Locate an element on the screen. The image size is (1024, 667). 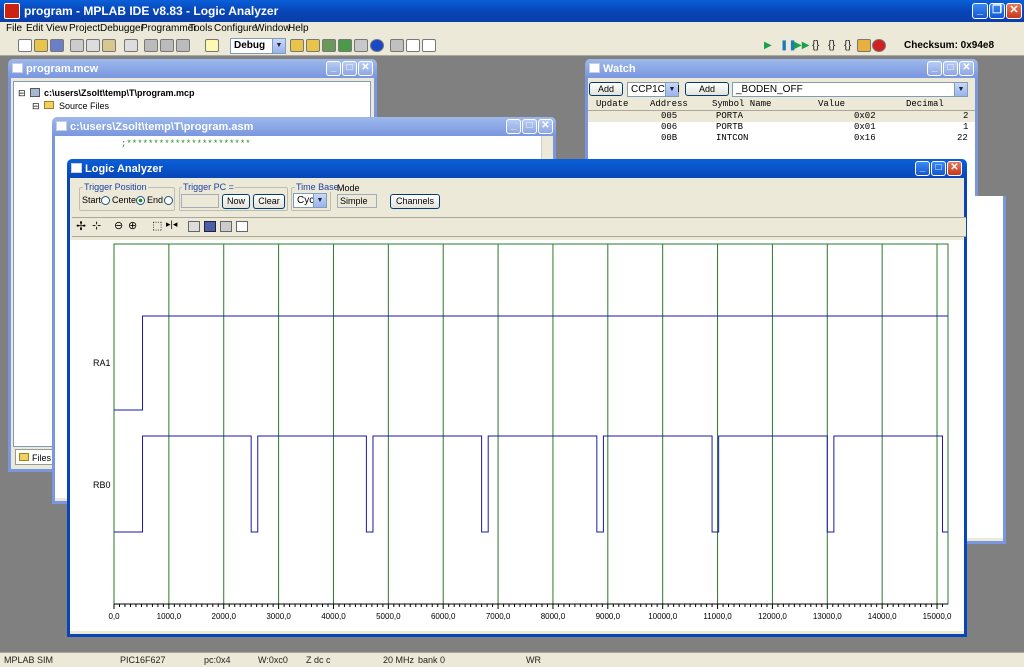
project-window-titlebar: program.mcw _ □ ✕ is located at coordinates (192, 68).